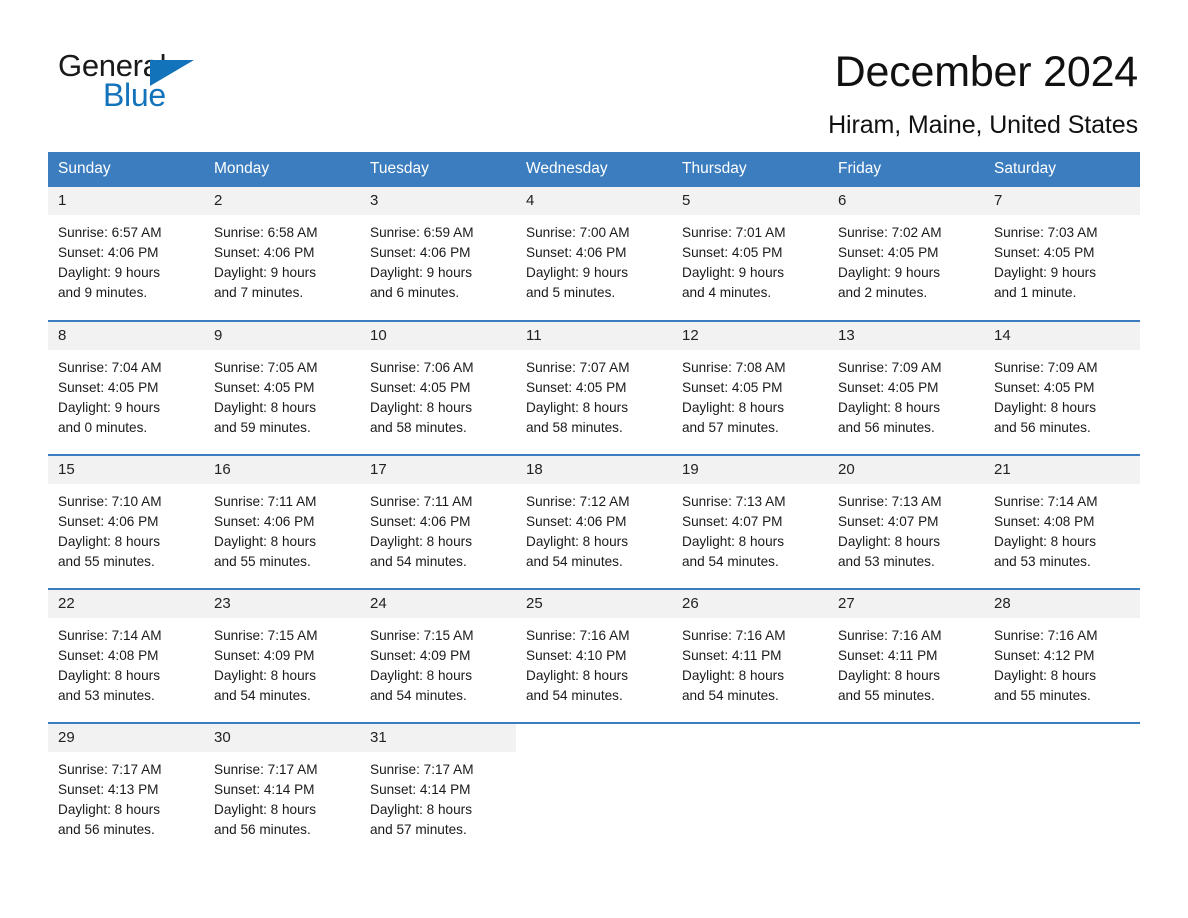 The width and height of the screenshot is (1188, 918). I want to click on day-number: 14, so click(1062, 336).